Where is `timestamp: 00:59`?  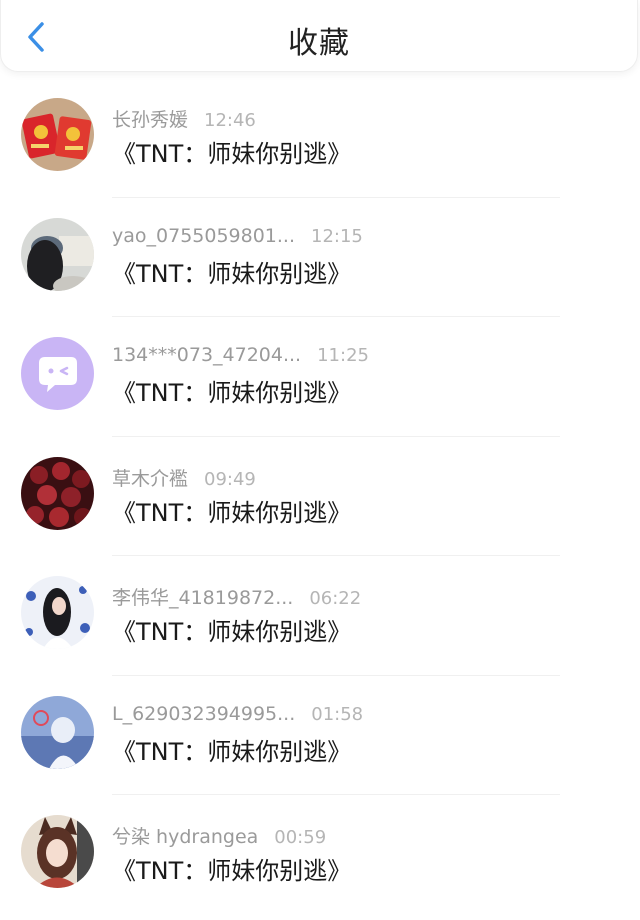 timestamp: 00:59 is located at coordinates (300, 837).